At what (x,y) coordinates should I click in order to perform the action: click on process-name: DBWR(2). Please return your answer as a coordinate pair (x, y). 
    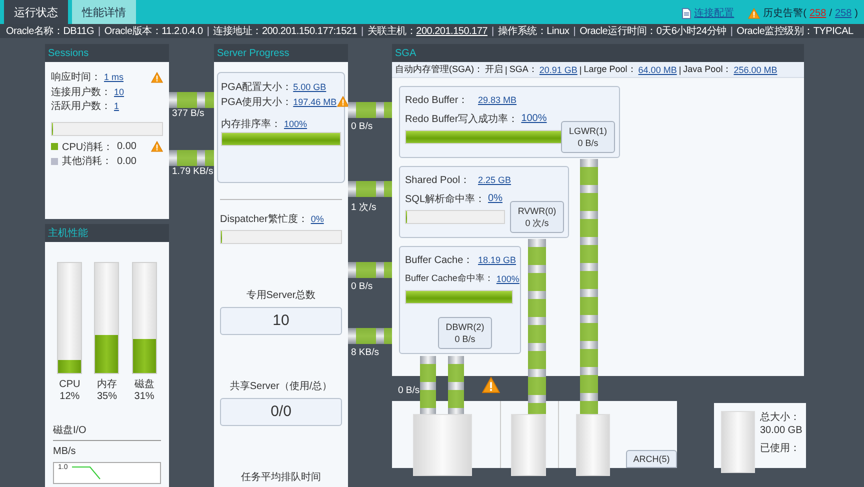
    Looking at the image, I should click on (465, 327).